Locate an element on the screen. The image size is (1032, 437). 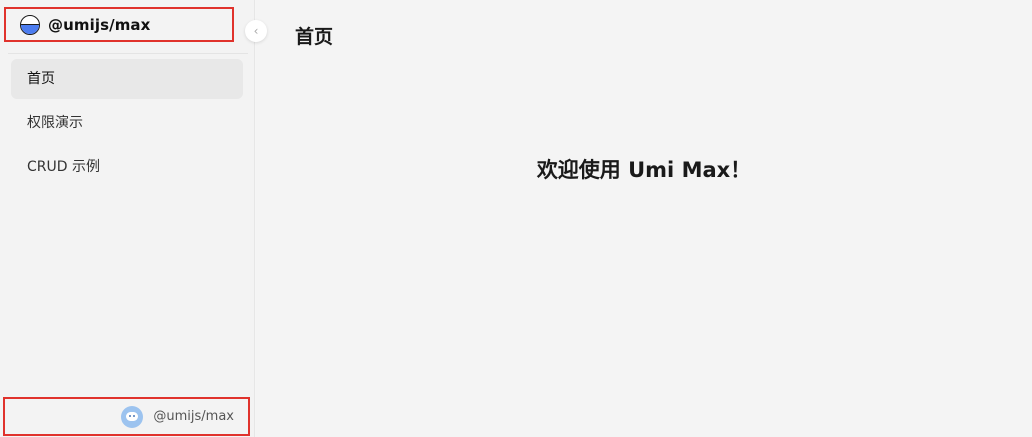
brand-header: @umijs/max is located at coordinates (119, 24).